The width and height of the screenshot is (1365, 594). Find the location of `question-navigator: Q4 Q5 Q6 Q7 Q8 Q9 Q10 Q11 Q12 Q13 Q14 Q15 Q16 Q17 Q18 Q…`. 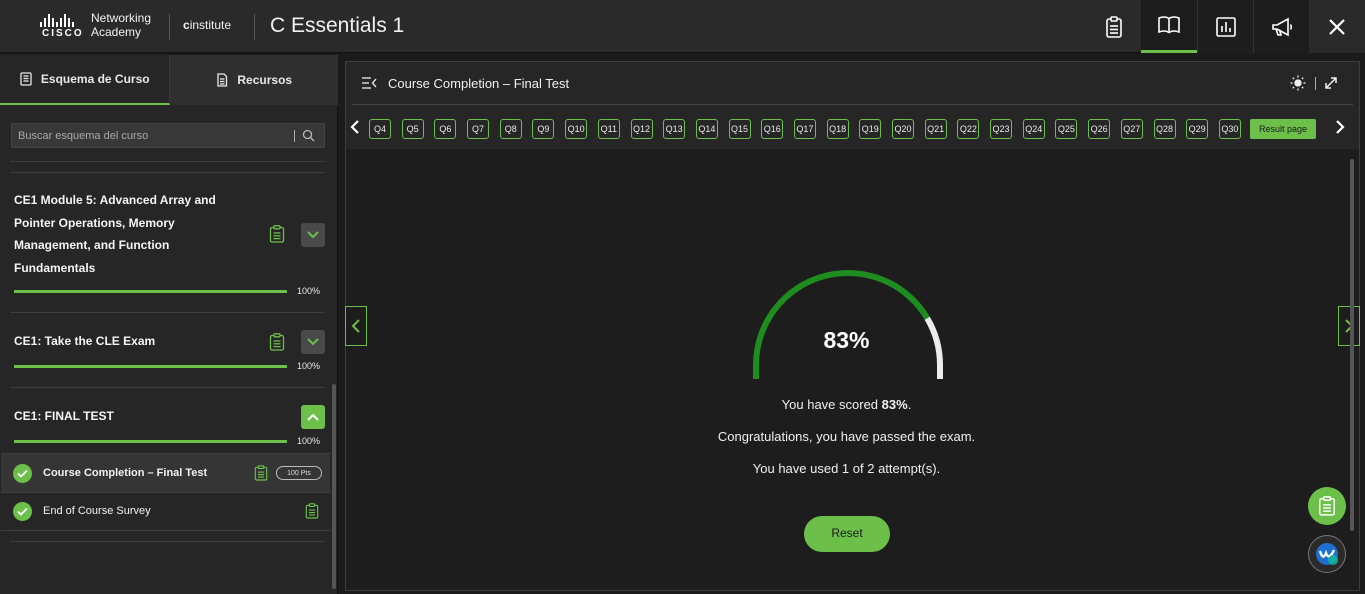

question-navigator: Q4 Q5 Q6 Q7 Q8 Q9 Q10 Q11 Q12 Q13 Q14 Q15 Q16 Q17 Q18 Q… is located at coordinates (852, 128).